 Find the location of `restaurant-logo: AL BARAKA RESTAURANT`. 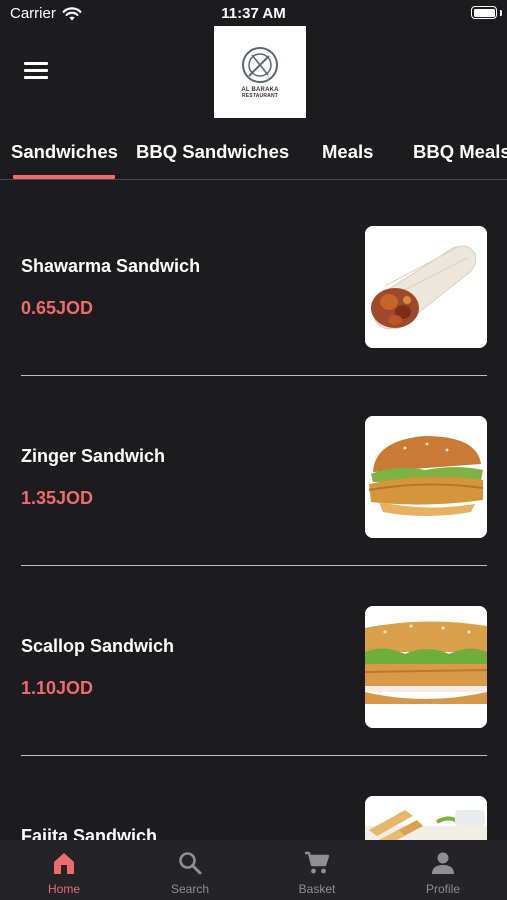

restaurant-logo: AL BARAKA RESTAURANT is located at coordinates (260, 72).